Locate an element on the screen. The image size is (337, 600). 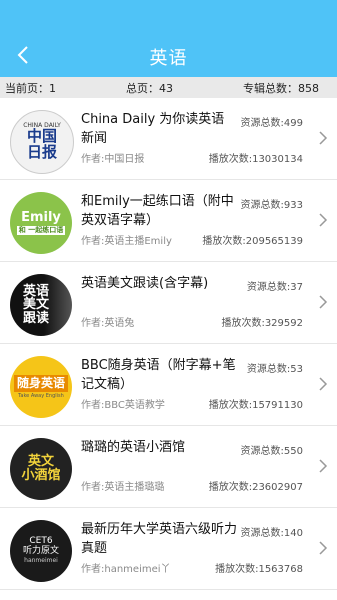
album-author: 作者:英语兔 is located at coordinates (108, 323).